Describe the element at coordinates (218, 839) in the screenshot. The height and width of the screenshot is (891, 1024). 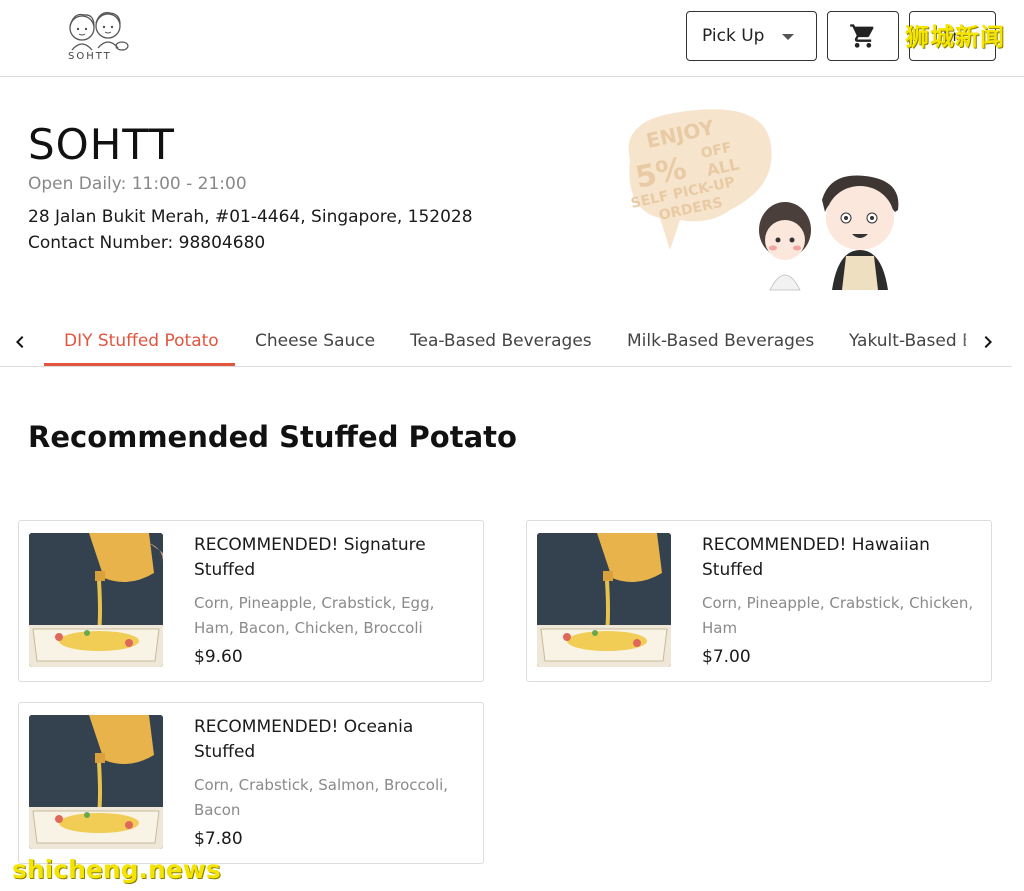
I see `item-price: $7.80` at that location.